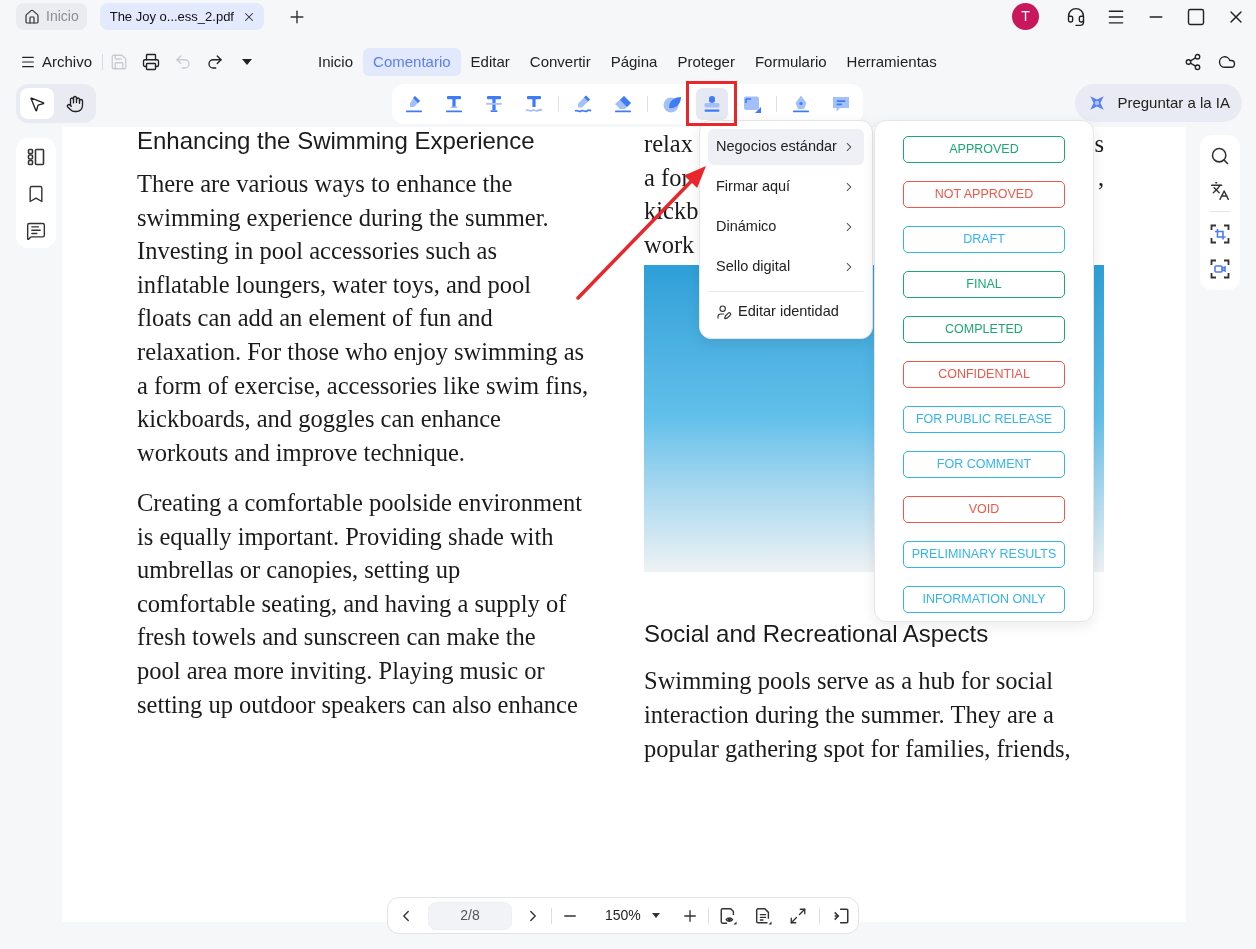 This screenshot has width=1256, height=949. I want to click on underline-icon, so click(534, 104).